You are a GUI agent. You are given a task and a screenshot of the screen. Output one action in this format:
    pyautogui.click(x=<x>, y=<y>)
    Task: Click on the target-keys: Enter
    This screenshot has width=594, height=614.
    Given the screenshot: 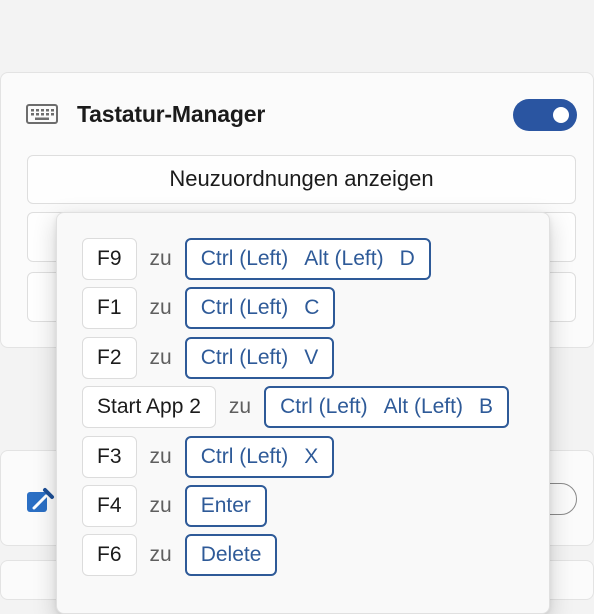 What is the action you would take?
    pyautogui.click(x=225, y=506)
    